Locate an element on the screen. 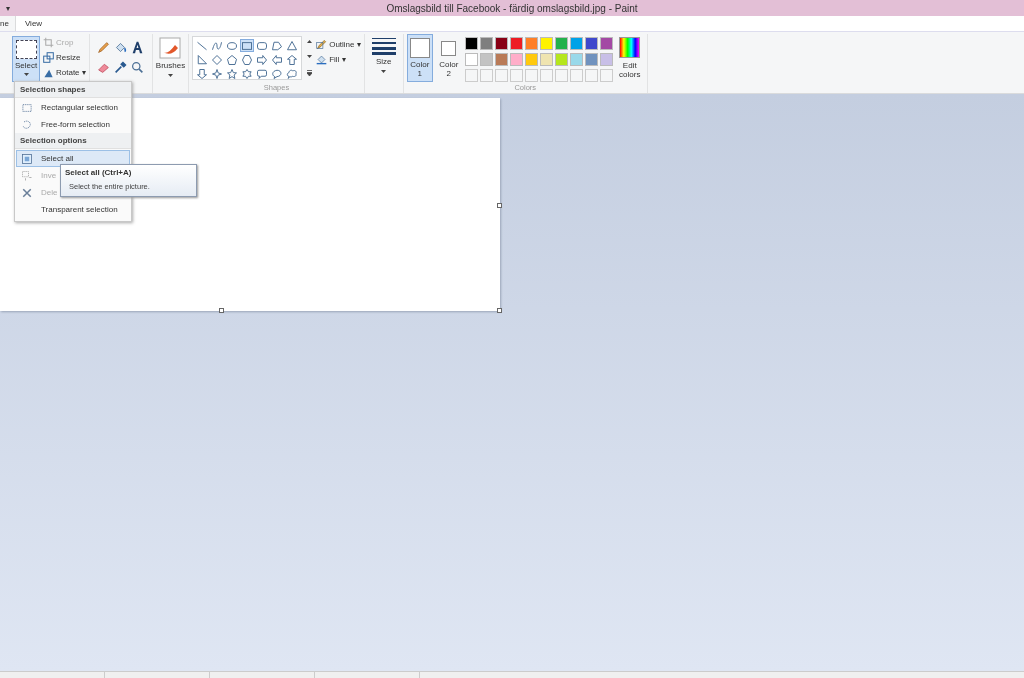 This screenshot has height=678, width=1024. menu-header: Selection shapes is located at coordinates (73, 90).